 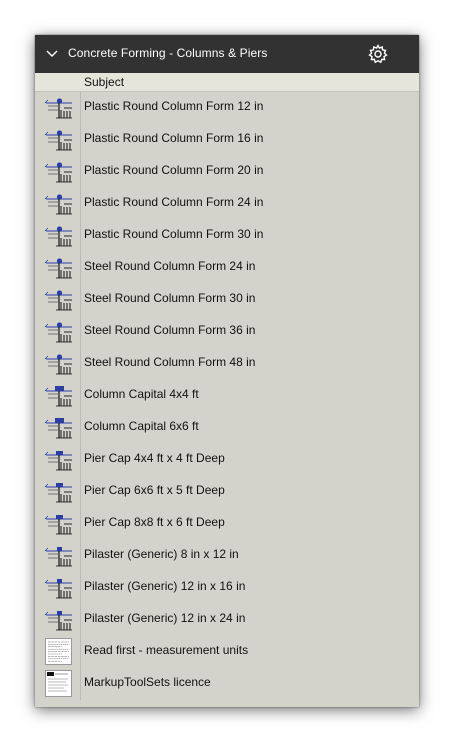 I want to click on tool-list-item: Plastic Round Column Form 16 in, so click(x=227, y=140).